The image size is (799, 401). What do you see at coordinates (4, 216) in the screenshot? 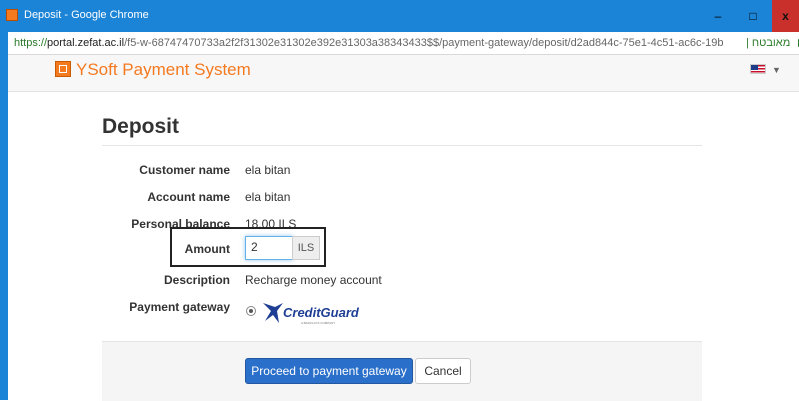
I see `window-border` at bounding box center [4, 216].